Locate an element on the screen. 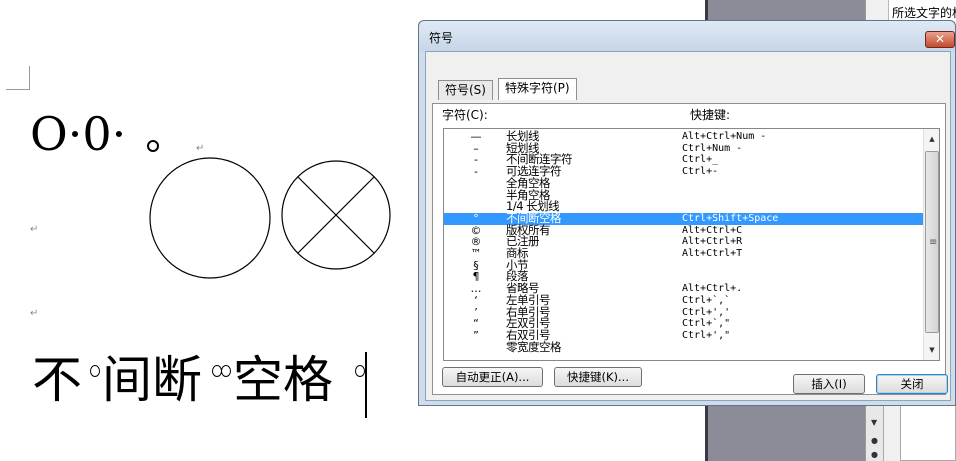 The width and height of the screenshot is (956, 461). list-item: 零宽度空格 is located at coordinates (683, 346).